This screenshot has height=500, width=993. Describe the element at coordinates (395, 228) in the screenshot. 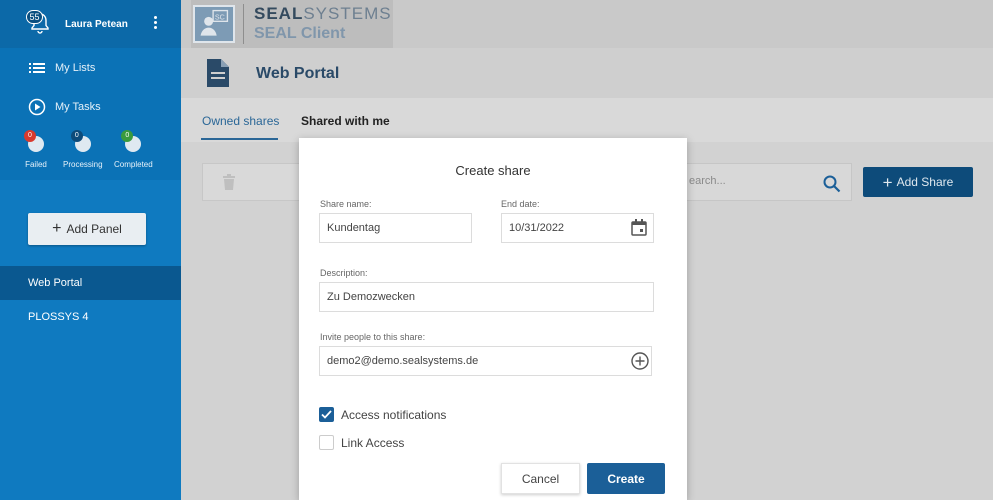

I see `share-name-field` at that location.